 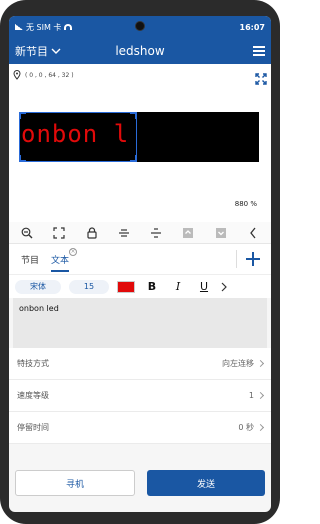 I want to click on send-button: 发送, so click(x=206, y=483).